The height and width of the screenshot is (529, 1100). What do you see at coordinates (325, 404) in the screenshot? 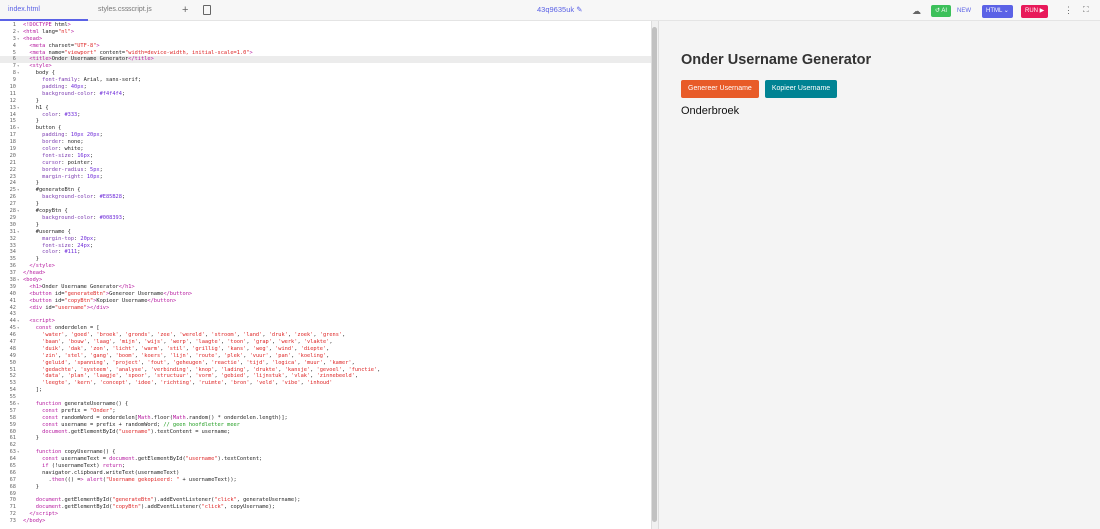
I see `code-line: 56 ▾ function generateUsername() {` at bounding box center [325, 404].